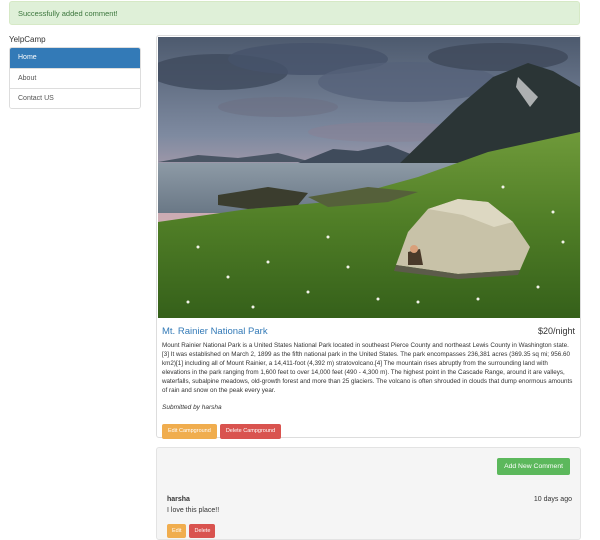  What do you see at coordinates (533, 466) in the screenshot?
I see `add-comment-button: Add New Comment` at bounding box center [533, 466].